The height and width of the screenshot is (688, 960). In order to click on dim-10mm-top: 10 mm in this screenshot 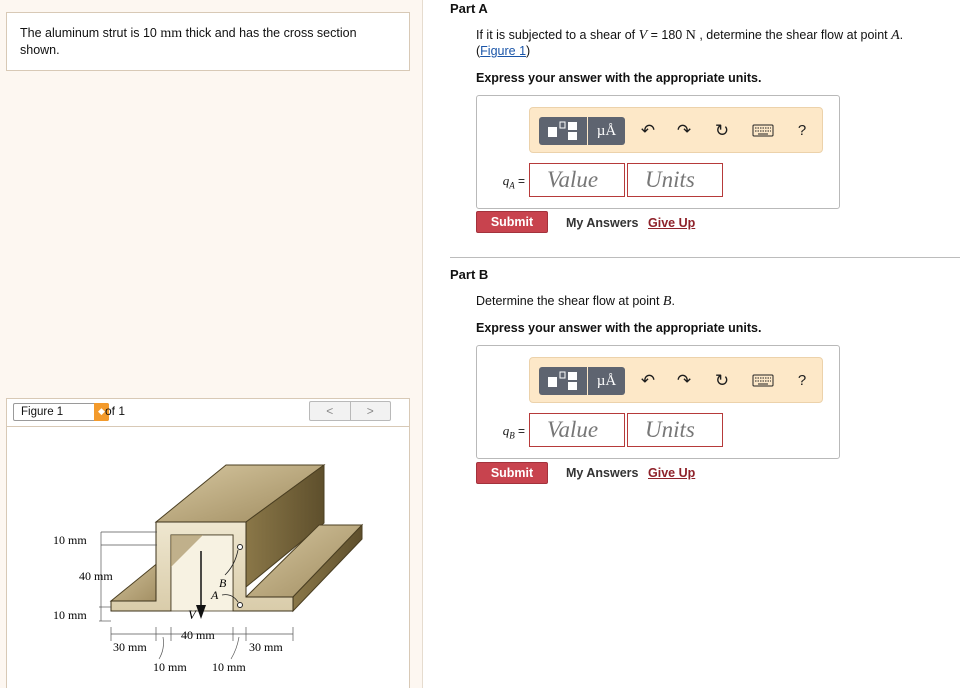, I will do `click(70, 540)`.